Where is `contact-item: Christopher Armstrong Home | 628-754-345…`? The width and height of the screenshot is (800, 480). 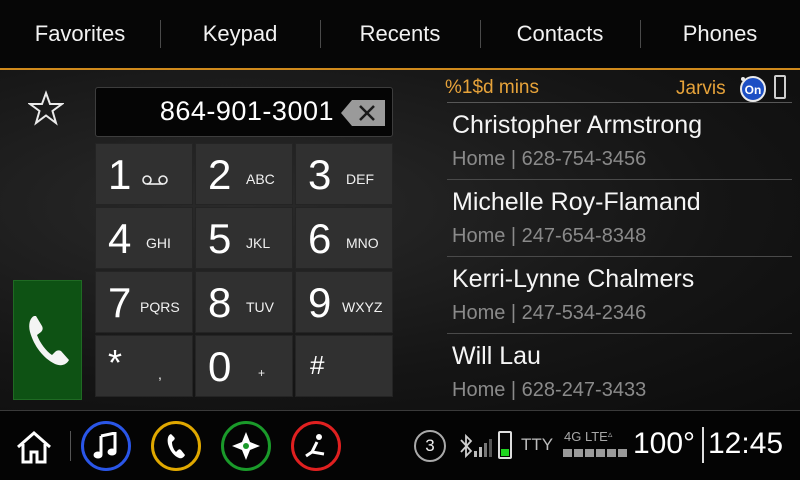 contact-item: Christopher Armstrong Home | 628-754-345… is located at coordinates (619, 141).